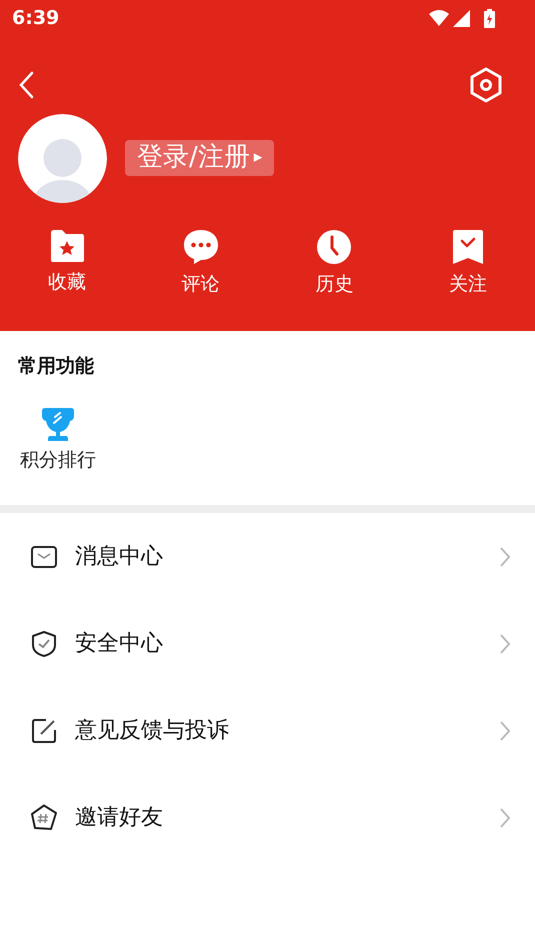 Image resolution: width=535 pixels, height=951 pixels. What do you see at coordinates (44, 643) in the screenshot?
I see `shield-check-icon` at bounding box center [44, 643].